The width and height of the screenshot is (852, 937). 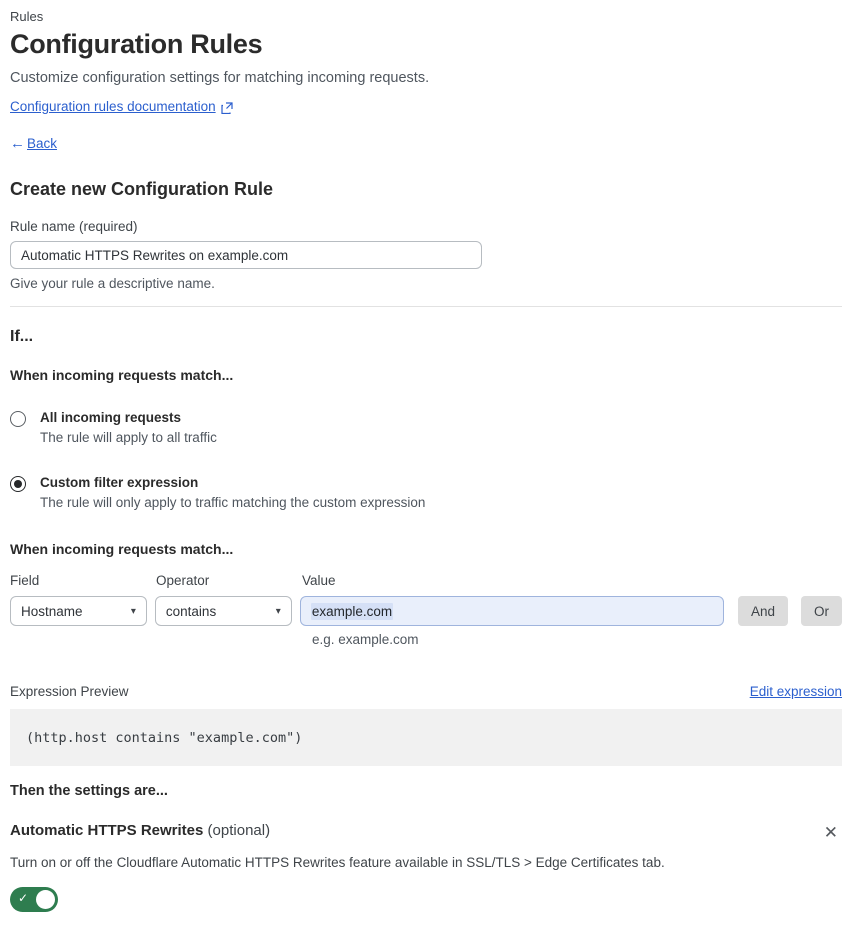 I want to click on rule-name-input: Automatic HTTPS Rewrites on example.com, so click(x=246, y=255).